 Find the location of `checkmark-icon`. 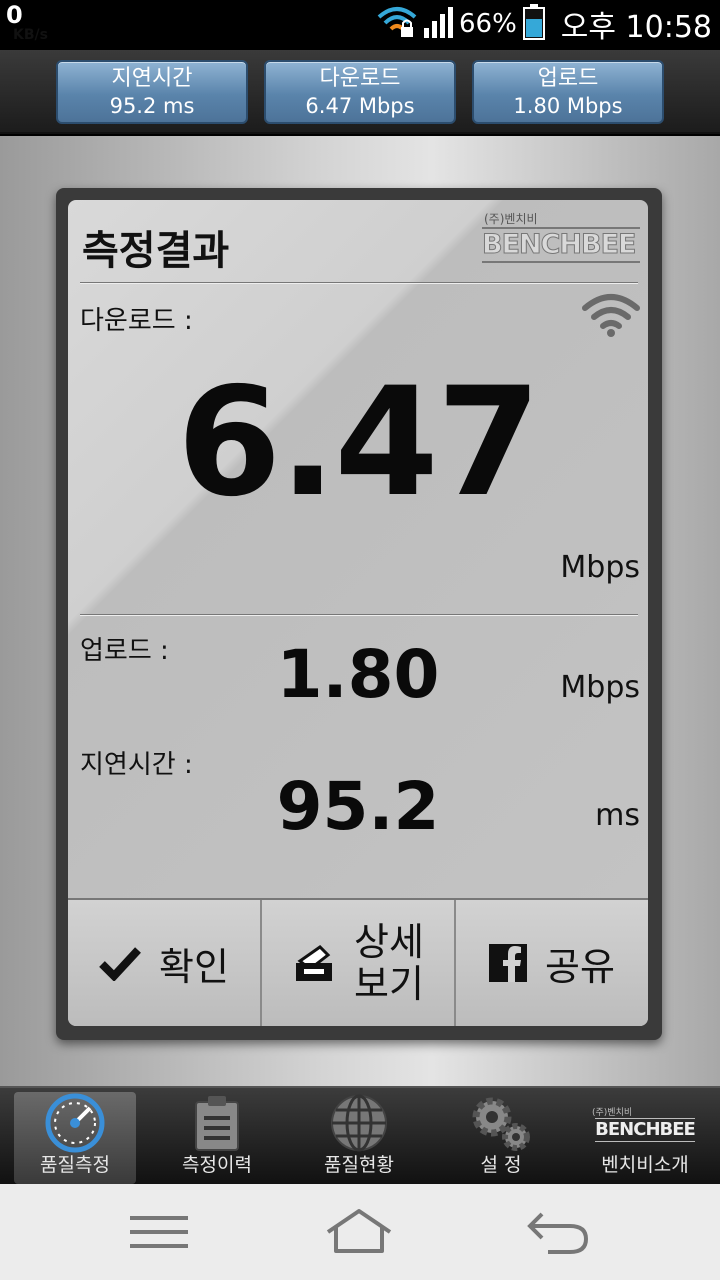

checkmark-icon is located at coordinates (120, 963).